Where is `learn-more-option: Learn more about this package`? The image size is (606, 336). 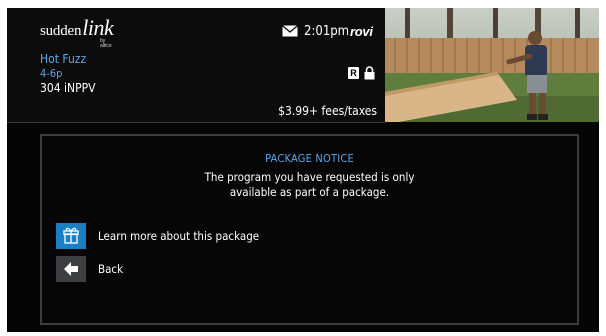 learn-more-option: Learn more about this package is located at coordinates (186, 236).